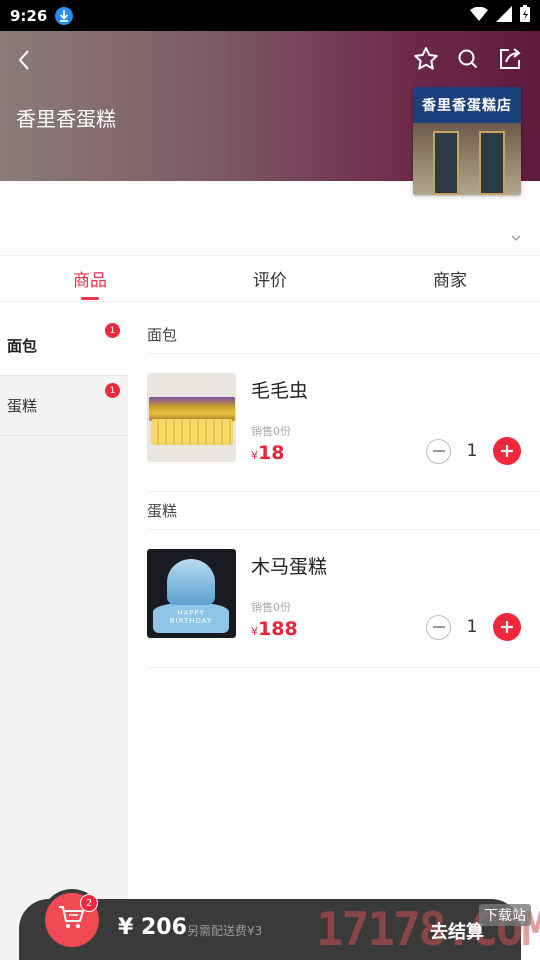  I want to click on product-name: 毛毛虫, so click(280, 391).